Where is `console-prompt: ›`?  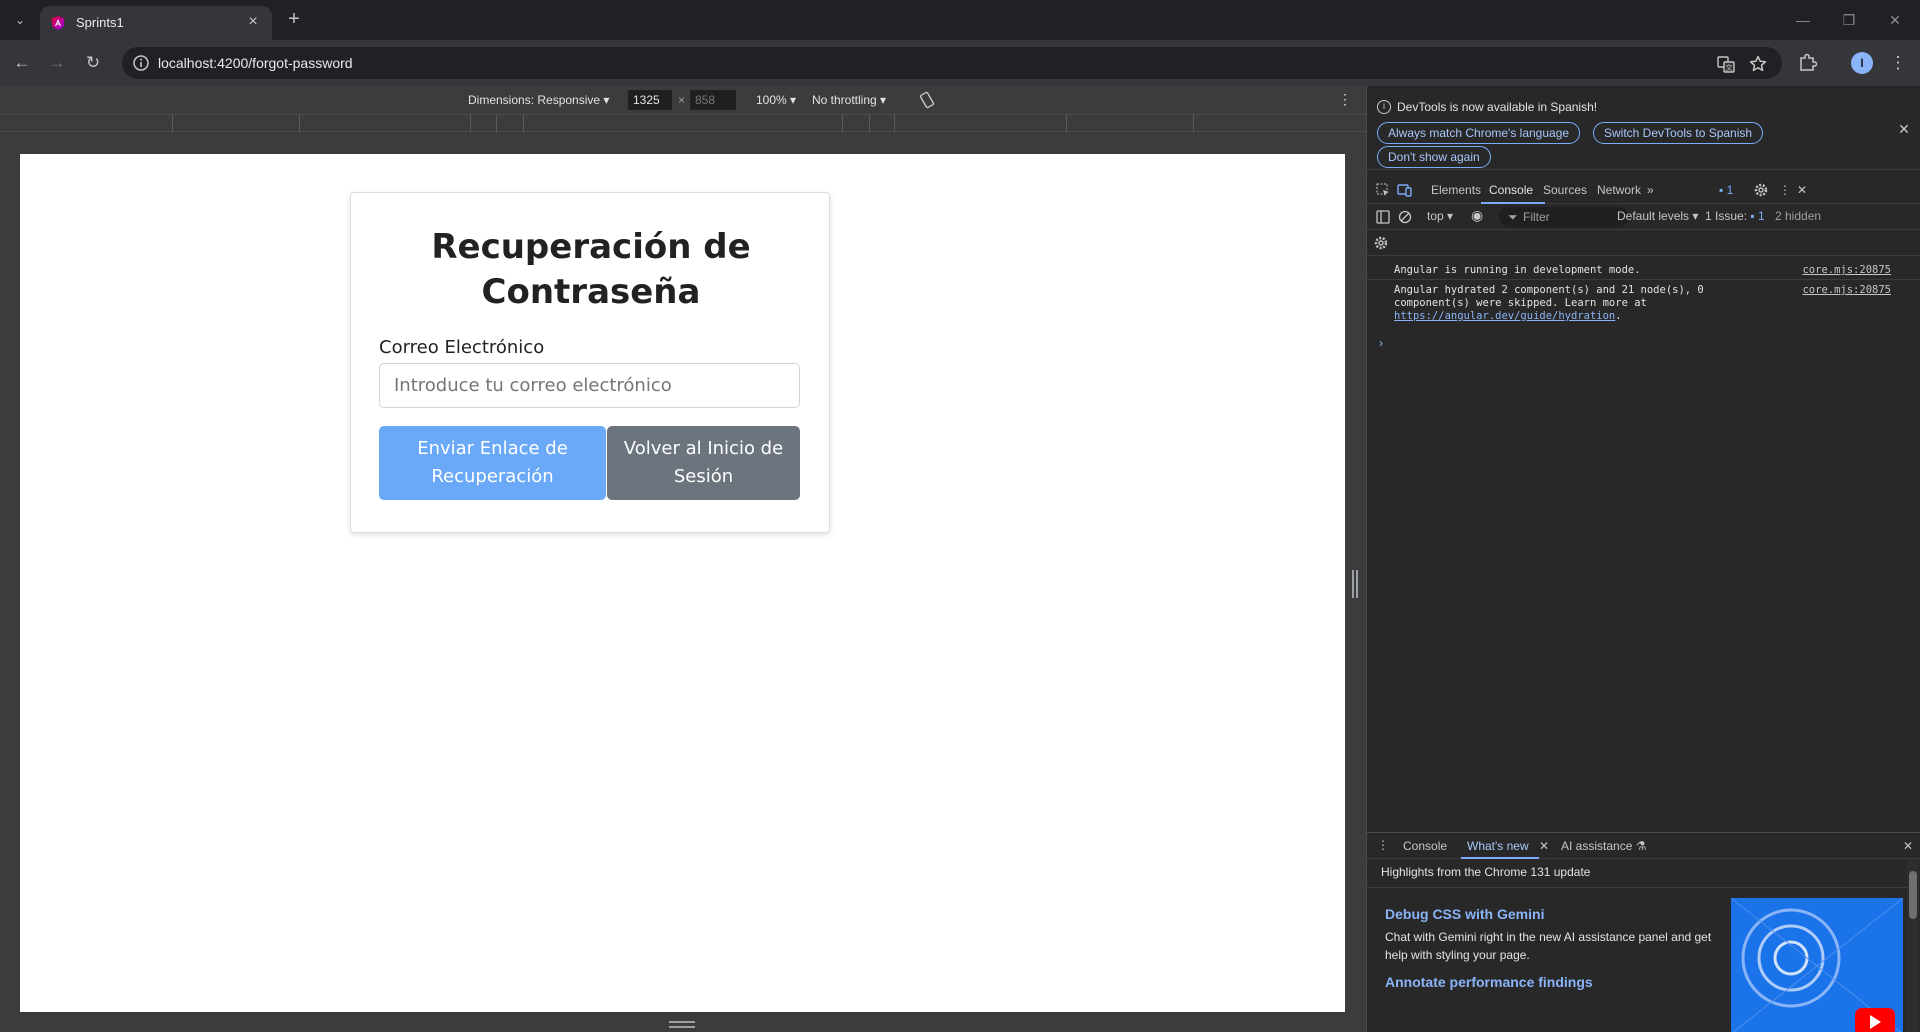
console-prompt: › is located at coordinates (1381, 343).